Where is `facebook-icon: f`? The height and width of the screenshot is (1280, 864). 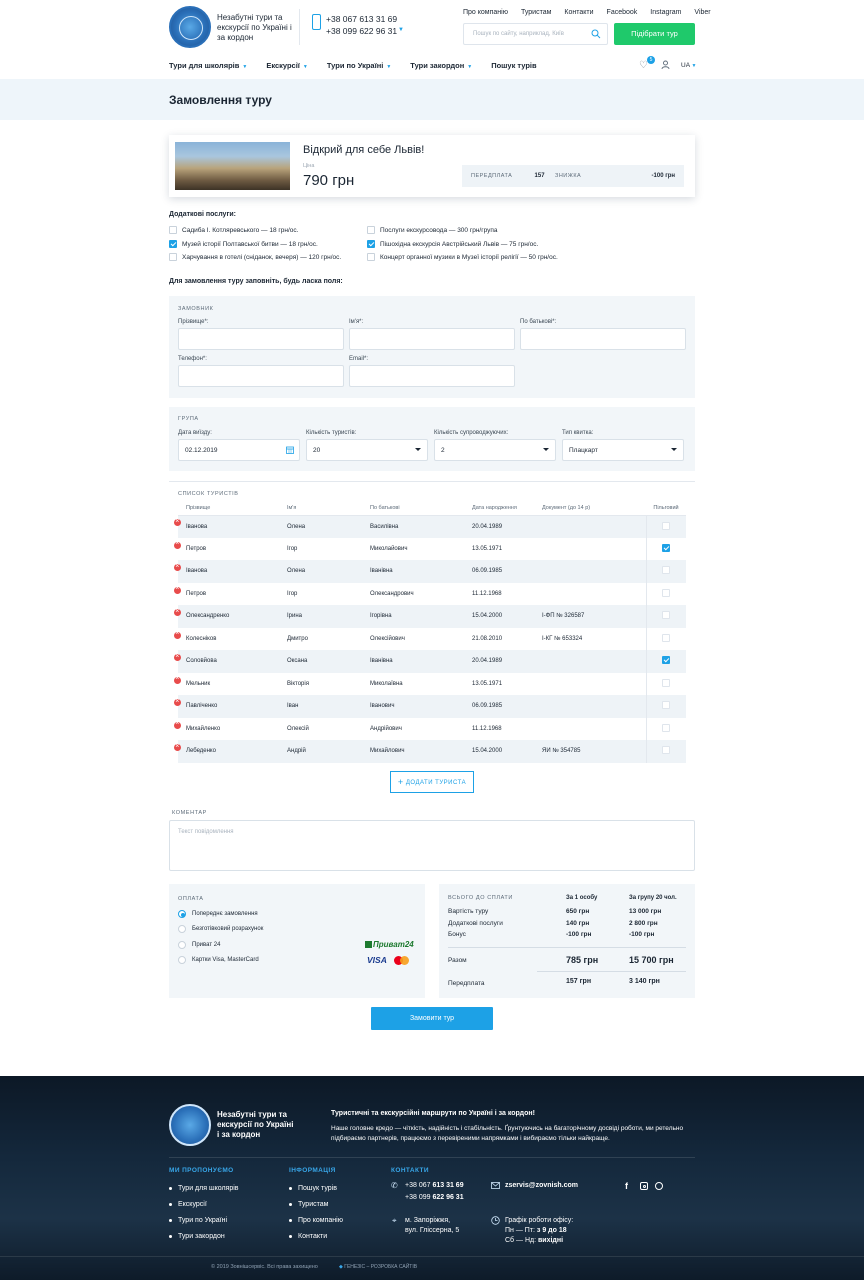
facebook-icon: f is located at coordinates (626, 1186).